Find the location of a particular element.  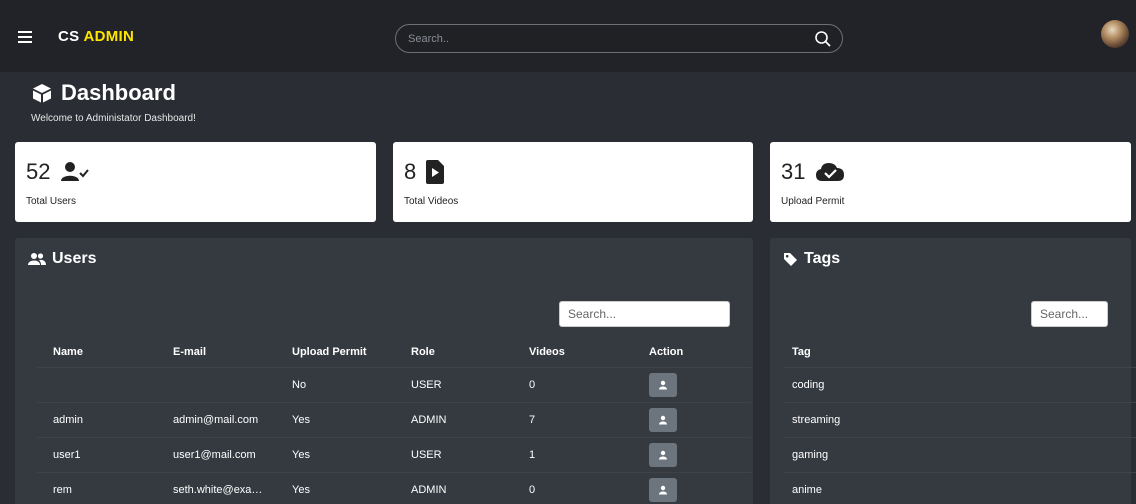

col-videos: Videos is located at coordinates (573, 352).